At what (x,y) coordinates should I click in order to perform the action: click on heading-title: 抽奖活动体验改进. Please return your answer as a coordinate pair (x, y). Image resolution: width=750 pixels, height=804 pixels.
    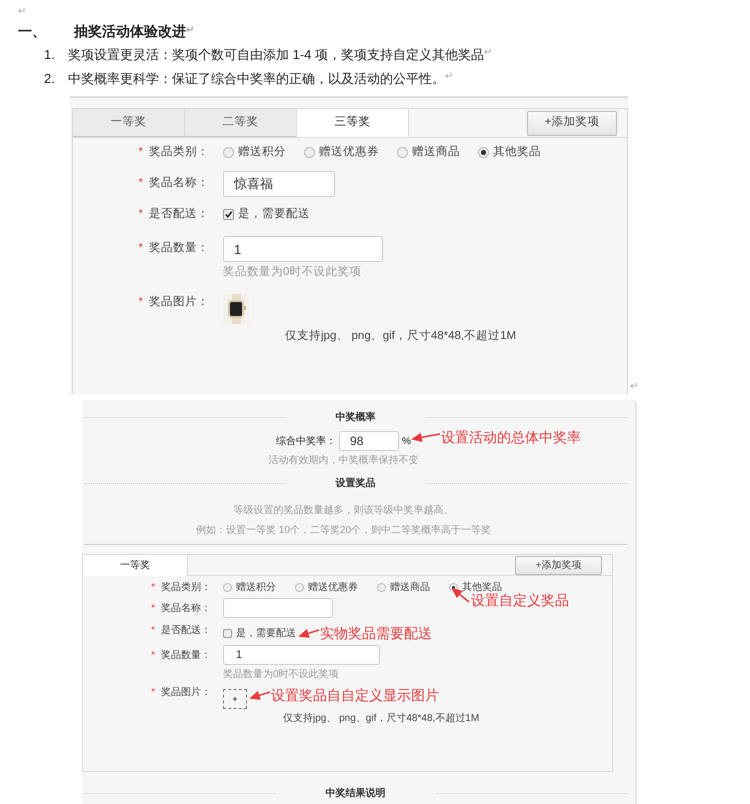
    Looking at the image, I should click on (130, 31).